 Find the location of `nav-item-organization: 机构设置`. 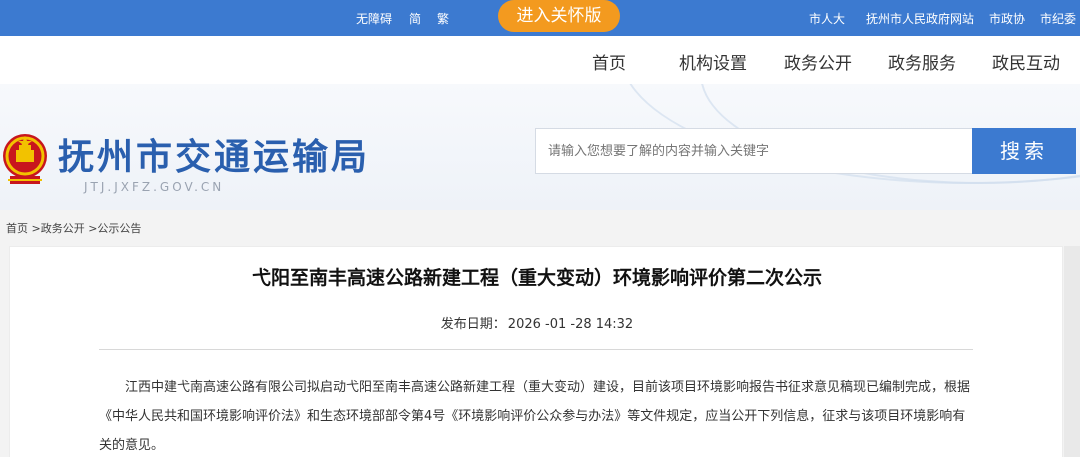

nav-item-organization: 机构设置 is located at coordinates (713, 61).